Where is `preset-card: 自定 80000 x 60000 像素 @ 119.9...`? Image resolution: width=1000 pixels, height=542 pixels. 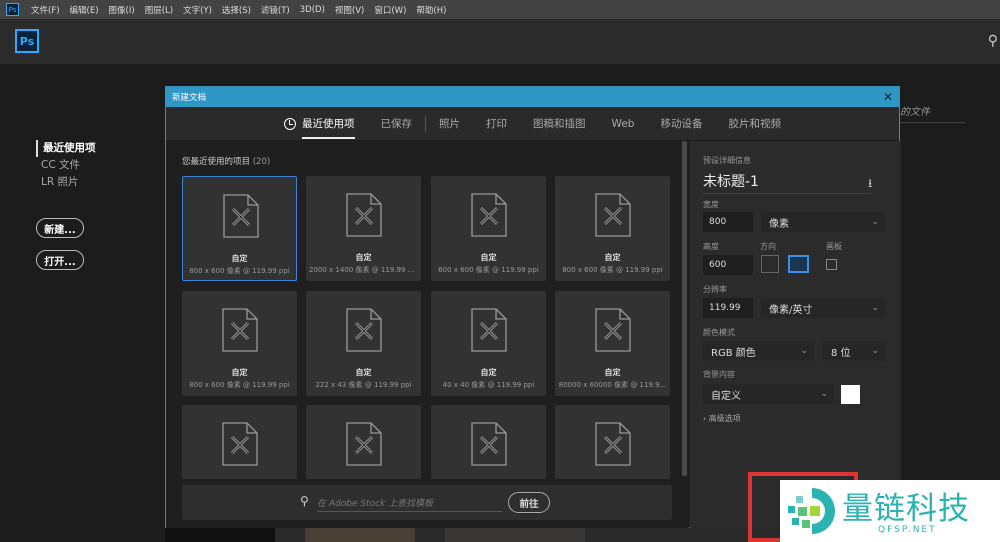
preset-card: 自定 80000 x 60000 像素 @ 119.9... is located at coordinates (612, 343).